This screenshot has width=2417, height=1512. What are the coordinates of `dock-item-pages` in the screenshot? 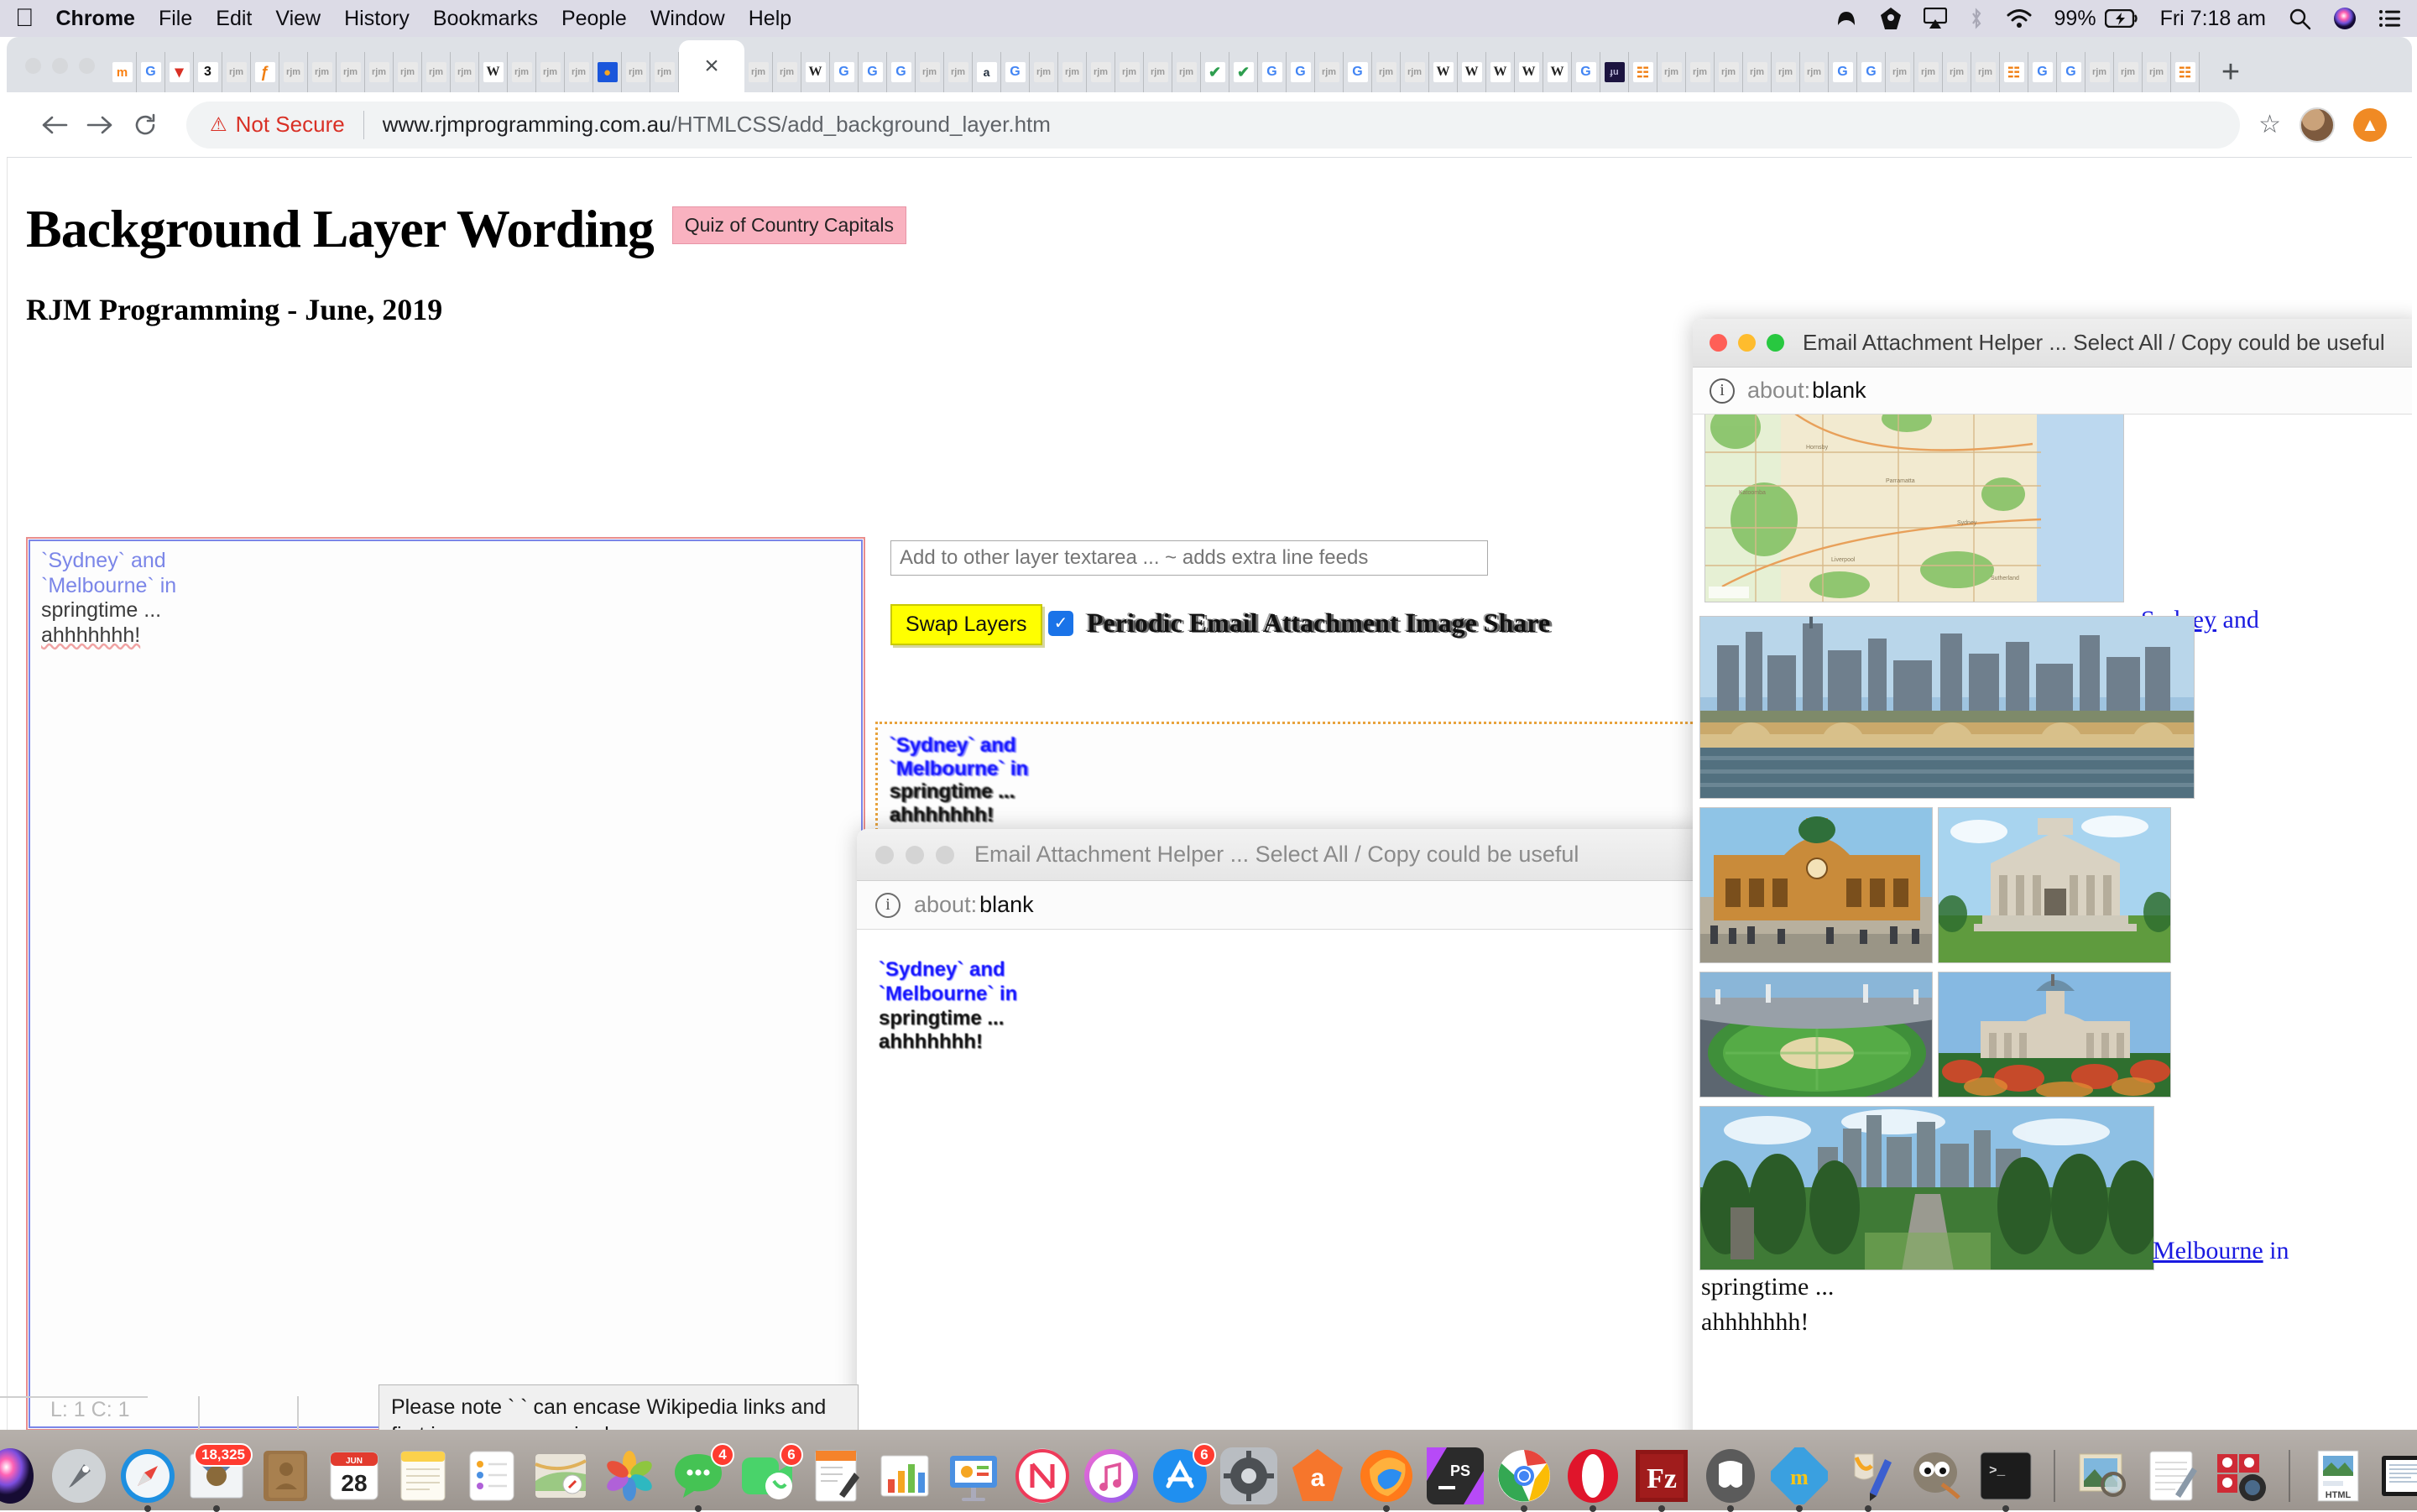 It's located at (836, 1476).